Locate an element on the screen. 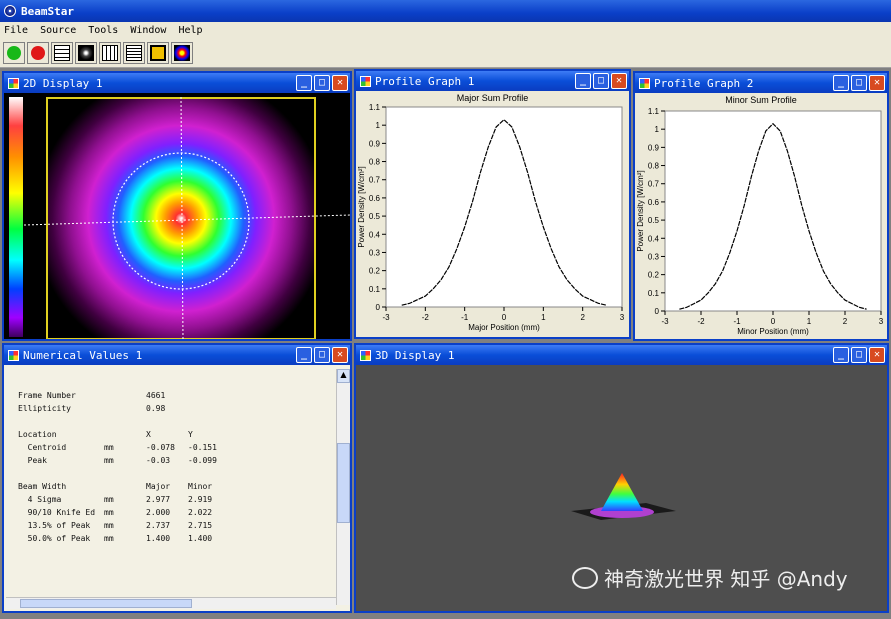 The image size is (891, 619). numerical-v2: Y is located at coordinates (190, 434).